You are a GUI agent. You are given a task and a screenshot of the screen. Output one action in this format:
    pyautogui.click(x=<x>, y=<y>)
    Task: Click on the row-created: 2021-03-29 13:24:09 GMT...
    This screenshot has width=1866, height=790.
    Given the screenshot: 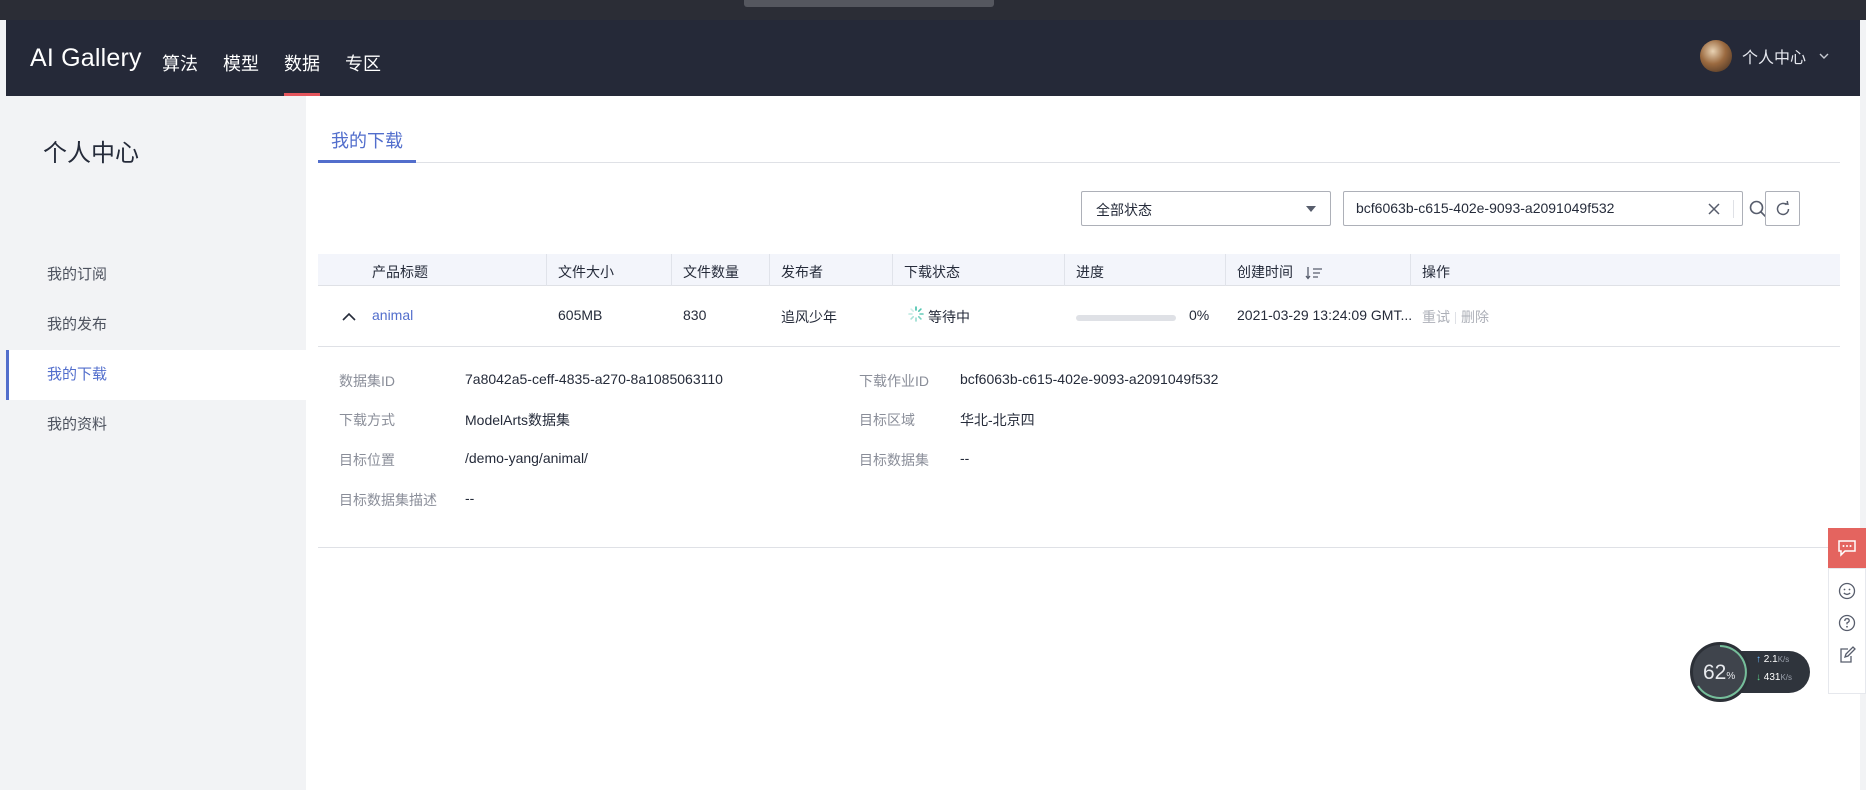 What is the action you would take?
    pyautogui.click(x=1325, y=315)
    